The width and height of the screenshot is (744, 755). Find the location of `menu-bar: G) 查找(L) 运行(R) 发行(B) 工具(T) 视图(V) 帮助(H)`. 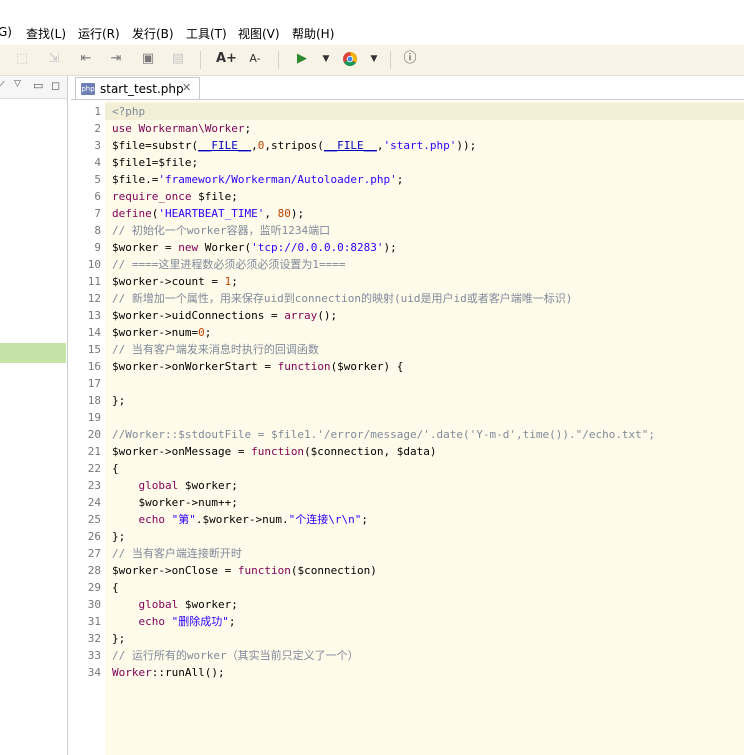

menu-bar: G) 查找(L) 运行(R) 发行(B) 工具(T) 视图(V) 帮助(H) is located at coordinates (372, 33).